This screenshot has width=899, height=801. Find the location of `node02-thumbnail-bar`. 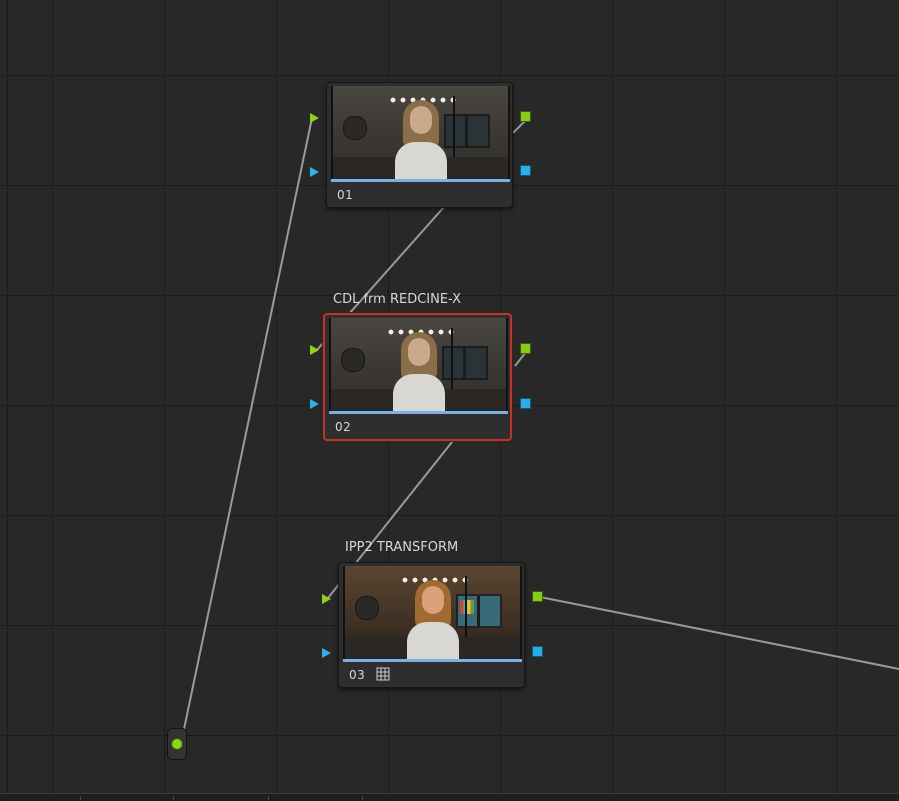

node02-thumbnail-bar is located at coordinates (418, 412).